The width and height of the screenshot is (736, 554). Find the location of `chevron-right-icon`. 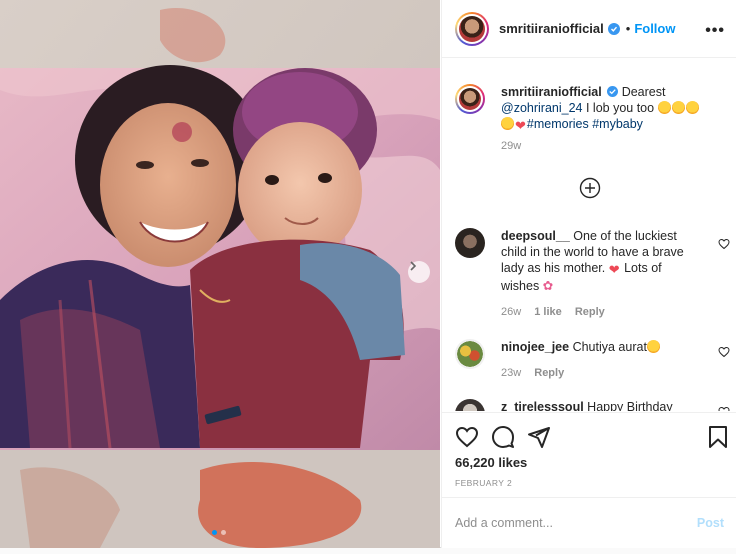

chevron-right-icon is located at coordinates (413, 266).